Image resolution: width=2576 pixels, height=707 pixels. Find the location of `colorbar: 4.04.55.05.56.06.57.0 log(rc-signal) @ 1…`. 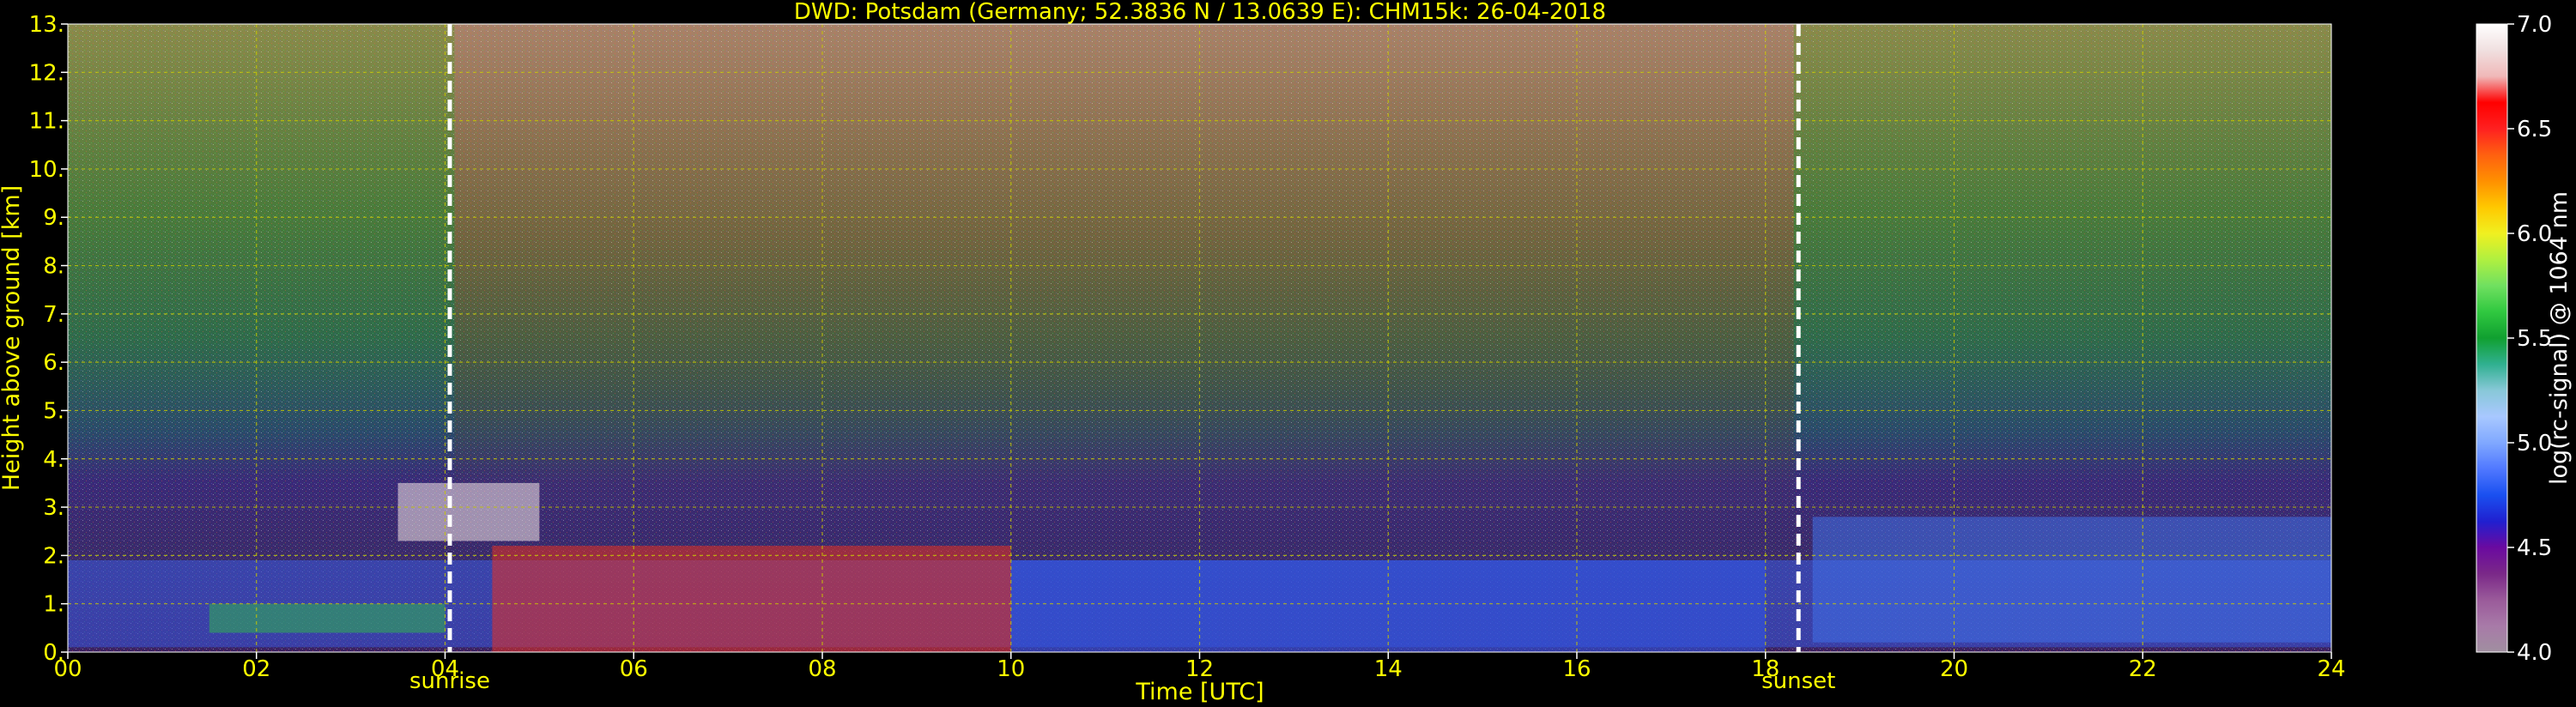

colorbar: 4.04.55.05.56.06.57.0 log(rc-signal) @ 1… is located at coordinates (2524, 339).